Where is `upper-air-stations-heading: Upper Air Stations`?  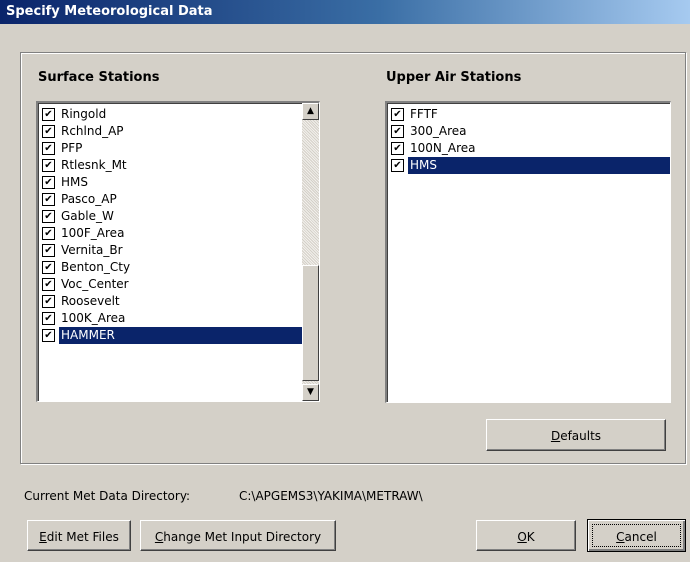 upper-air-stations-heading: Upper Air Stations is located at coordinates (454, 77).